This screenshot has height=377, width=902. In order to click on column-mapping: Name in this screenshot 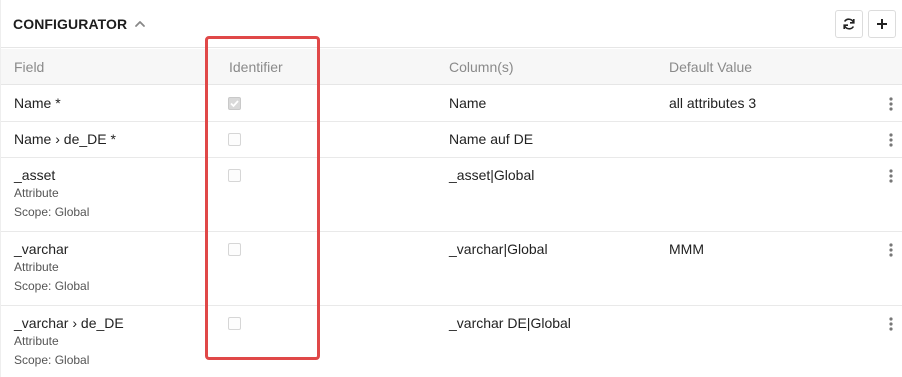, I will do `click(468, 103)`.